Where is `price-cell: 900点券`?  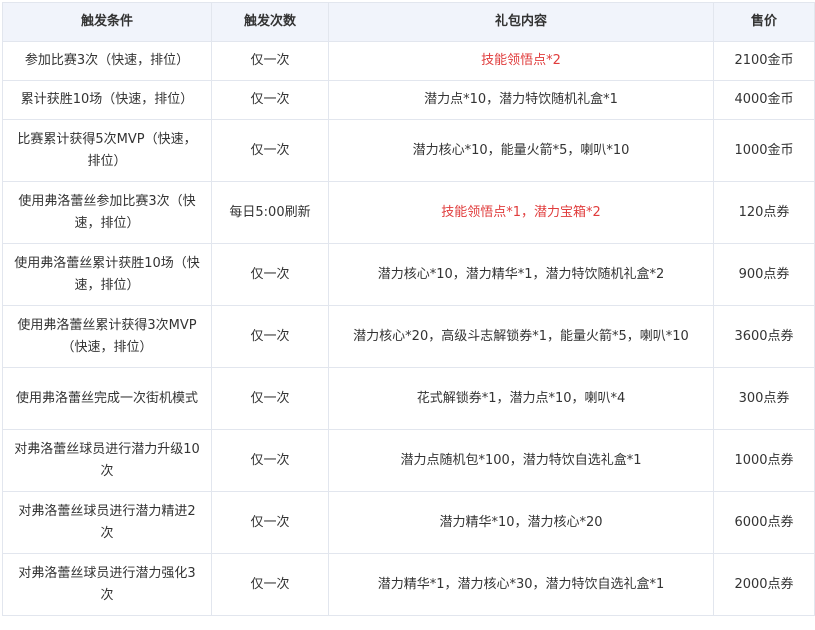
price-cell: 900点券 is located at coordinates (764, 274).